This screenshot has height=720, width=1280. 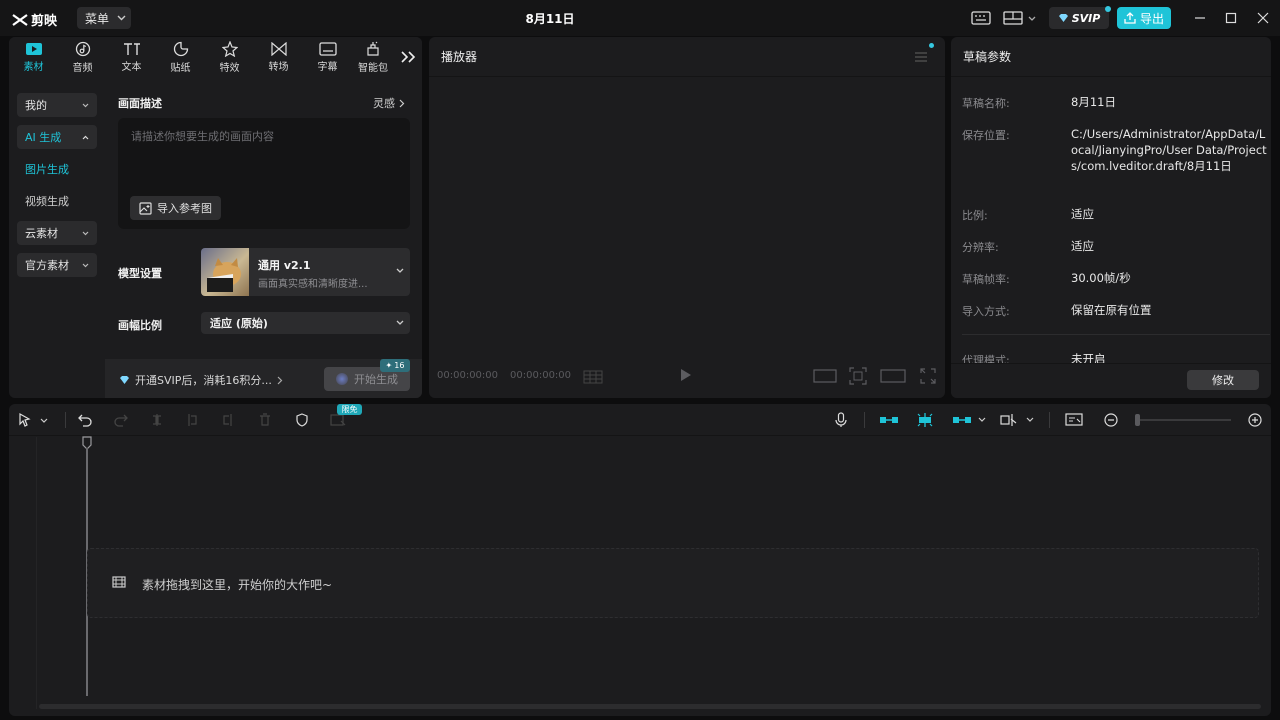 What do you see at coordinates (278, 67) in the screenshot?
I see `tab-label: 转场` at bounding box center [278, 67].